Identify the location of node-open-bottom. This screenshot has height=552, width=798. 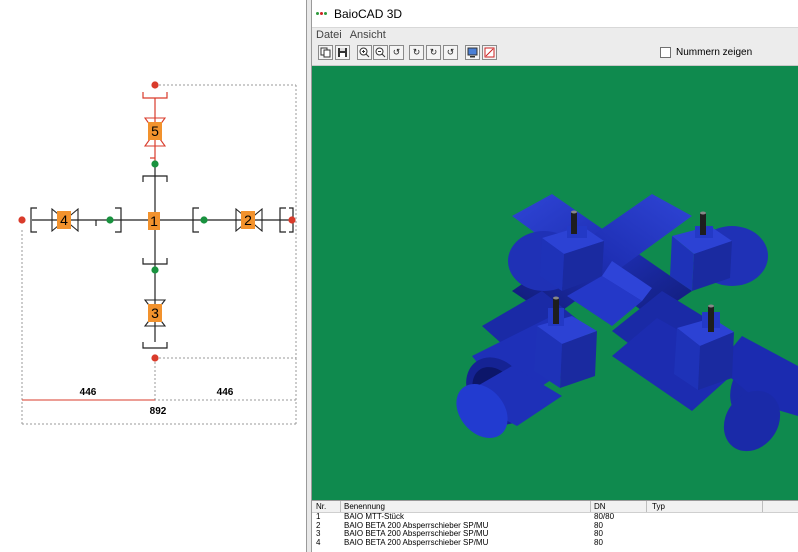
(155, 358).